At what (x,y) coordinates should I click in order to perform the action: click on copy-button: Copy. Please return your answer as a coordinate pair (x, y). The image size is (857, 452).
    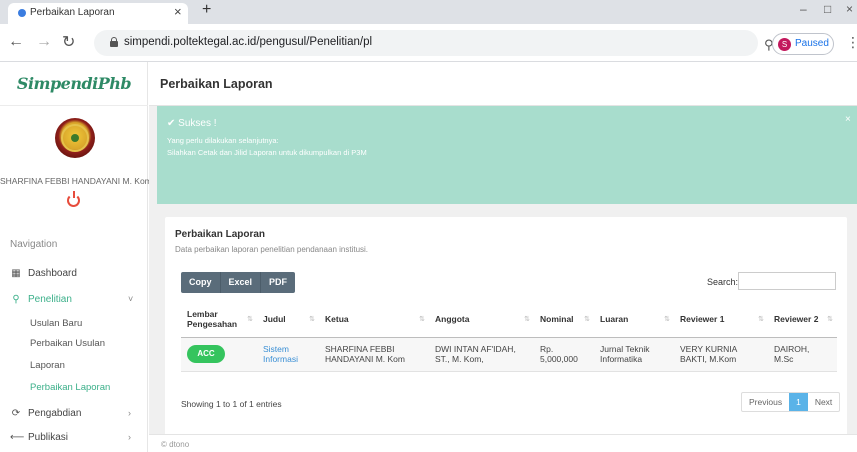
    Looking at the image, I should click on (201, 282).